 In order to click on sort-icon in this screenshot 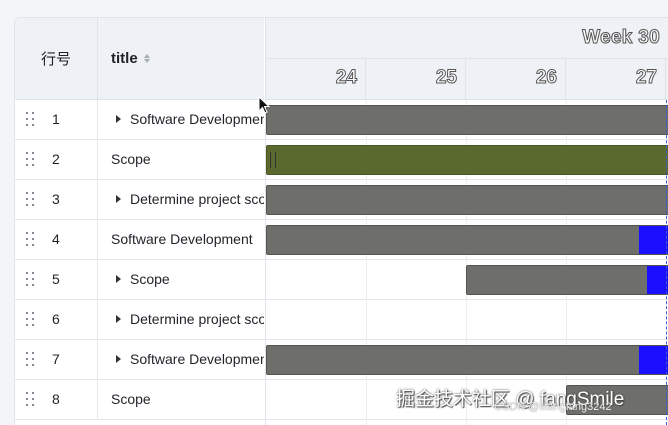, I will do `click(147, 58)`.